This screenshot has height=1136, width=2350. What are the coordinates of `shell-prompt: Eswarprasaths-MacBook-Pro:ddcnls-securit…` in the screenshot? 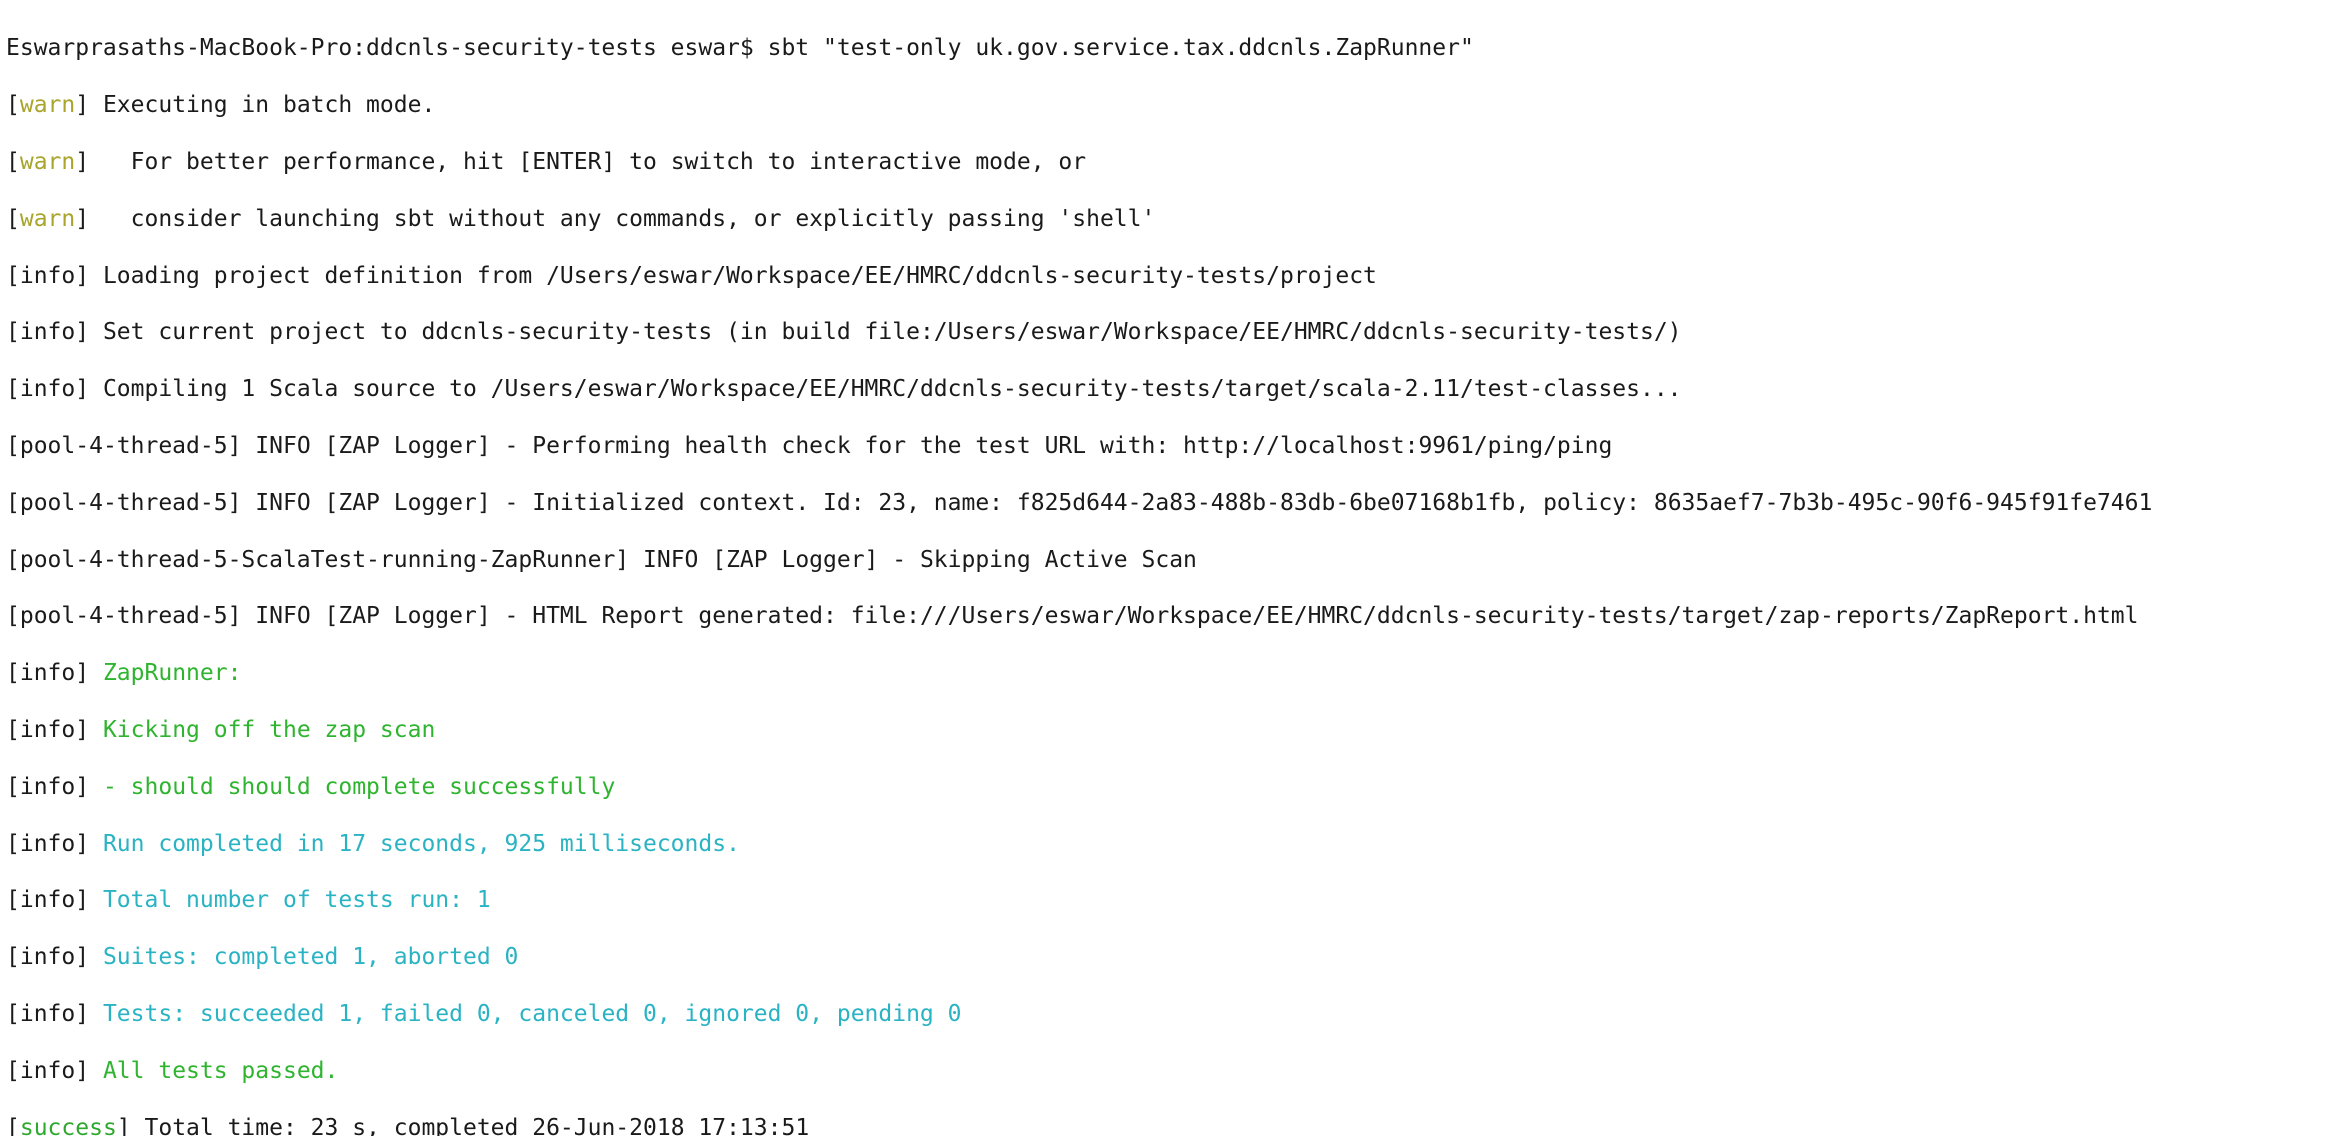 It's located at (387, 48).